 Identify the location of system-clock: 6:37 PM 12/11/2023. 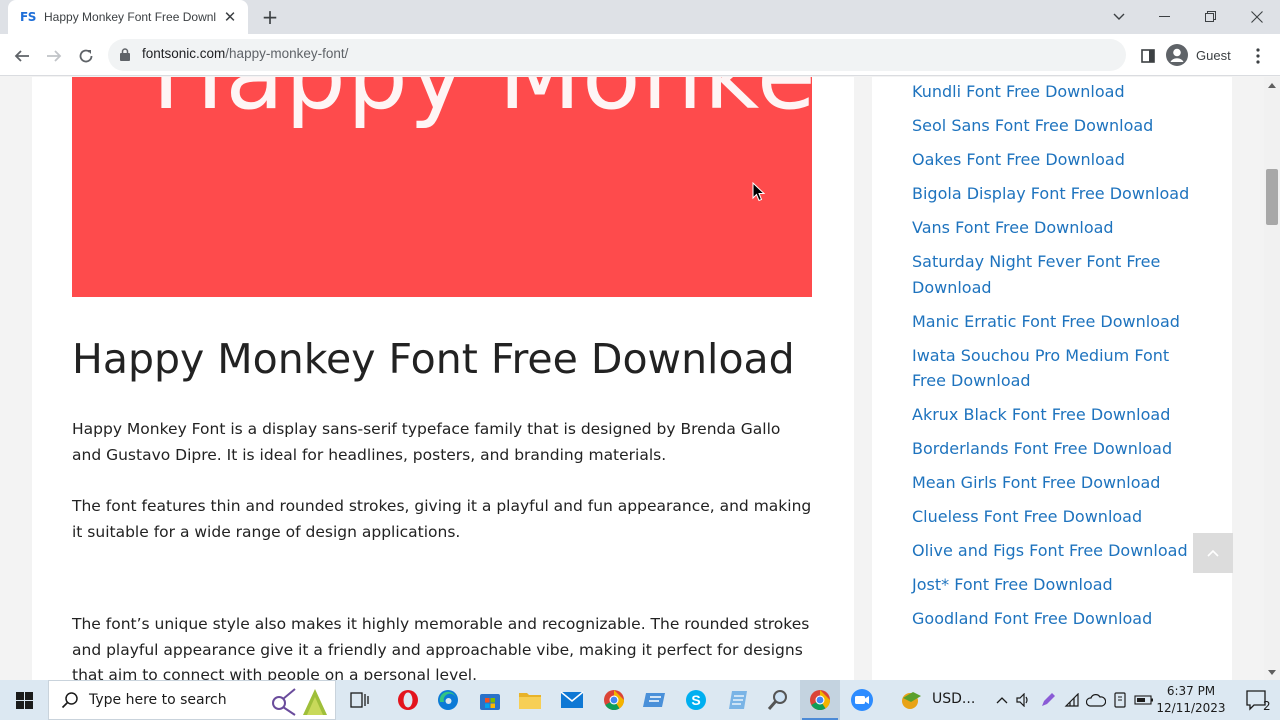
(1191, 700).